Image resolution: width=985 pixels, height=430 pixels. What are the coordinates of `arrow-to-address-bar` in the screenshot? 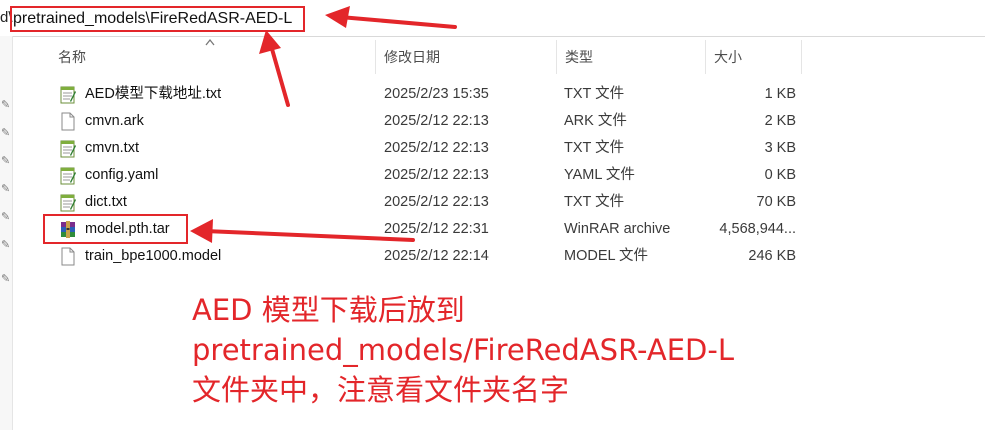 It's located at (397, 22).